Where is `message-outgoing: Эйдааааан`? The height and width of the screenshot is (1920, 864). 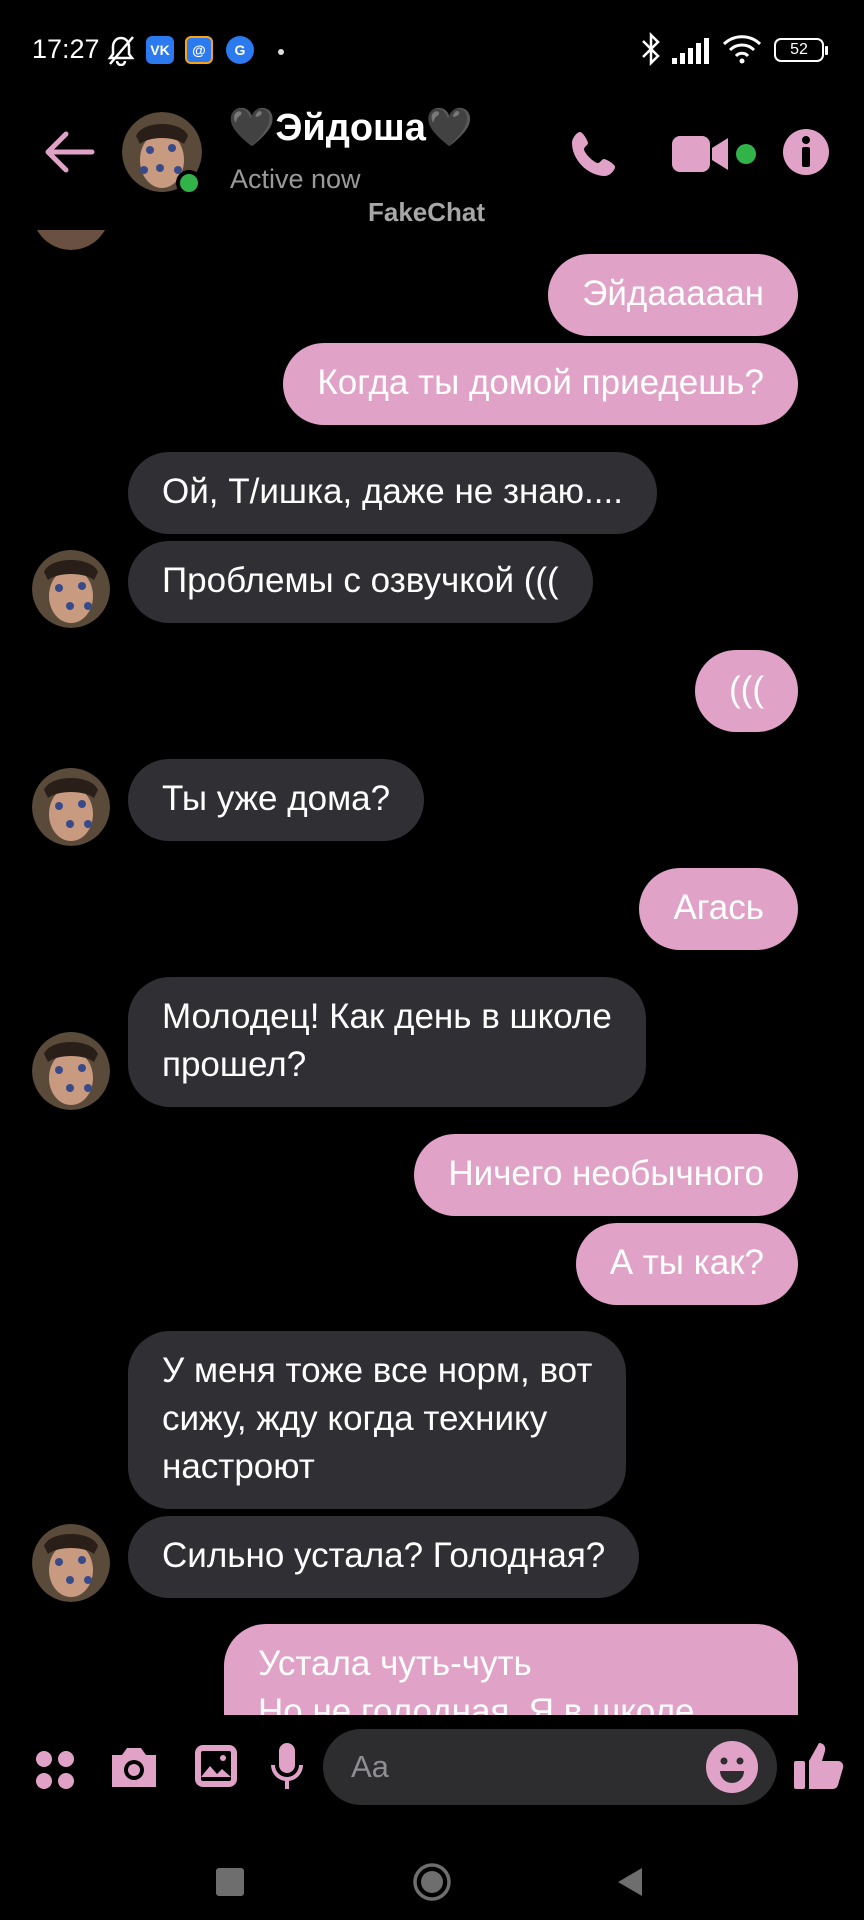 message-outgoing: Эйдааааан is located at coordinates (673, 295).